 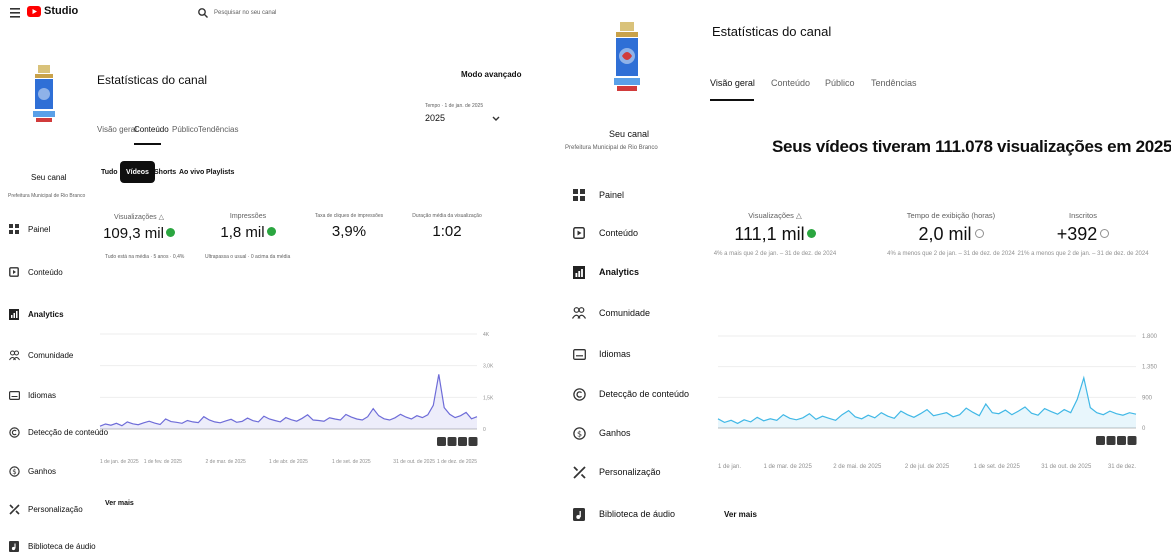 What do you see at coordinates (52, 11) in the screenshot?
I see `studio-logo: Studio` at bounding box center [52, 11].